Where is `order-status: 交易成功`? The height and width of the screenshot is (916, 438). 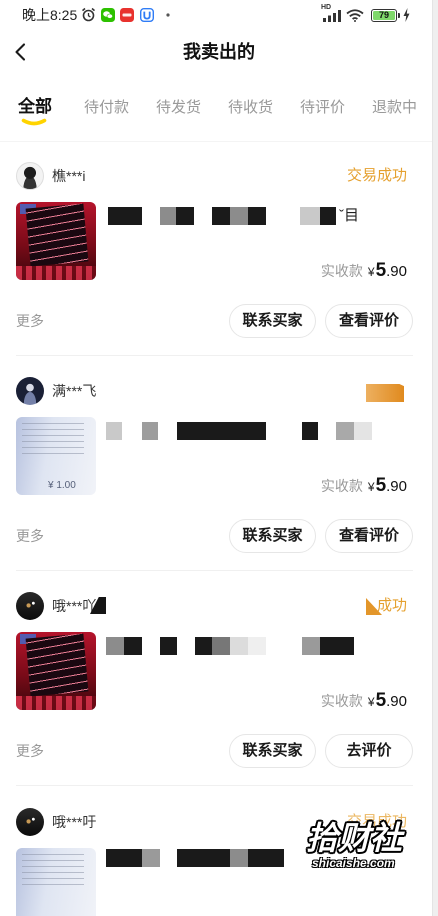 order-status: 交易成功 is located at coordinates (376, 175).